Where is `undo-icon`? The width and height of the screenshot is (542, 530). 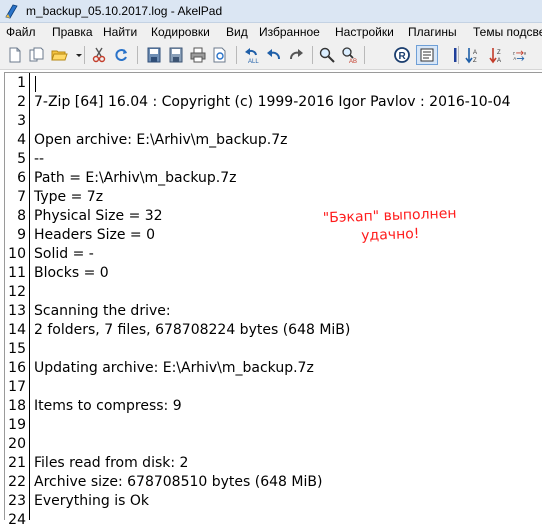 undo-icon is located at coordinates (274, 55).